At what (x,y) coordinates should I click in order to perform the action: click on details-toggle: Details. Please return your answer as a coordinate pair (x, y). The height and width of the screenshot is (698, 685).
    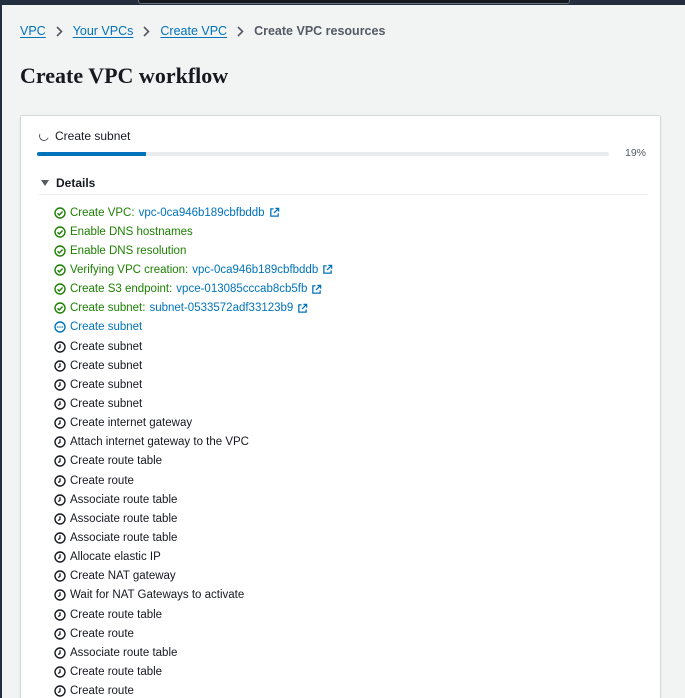
    Looking at the image, I should click on (68, 183).